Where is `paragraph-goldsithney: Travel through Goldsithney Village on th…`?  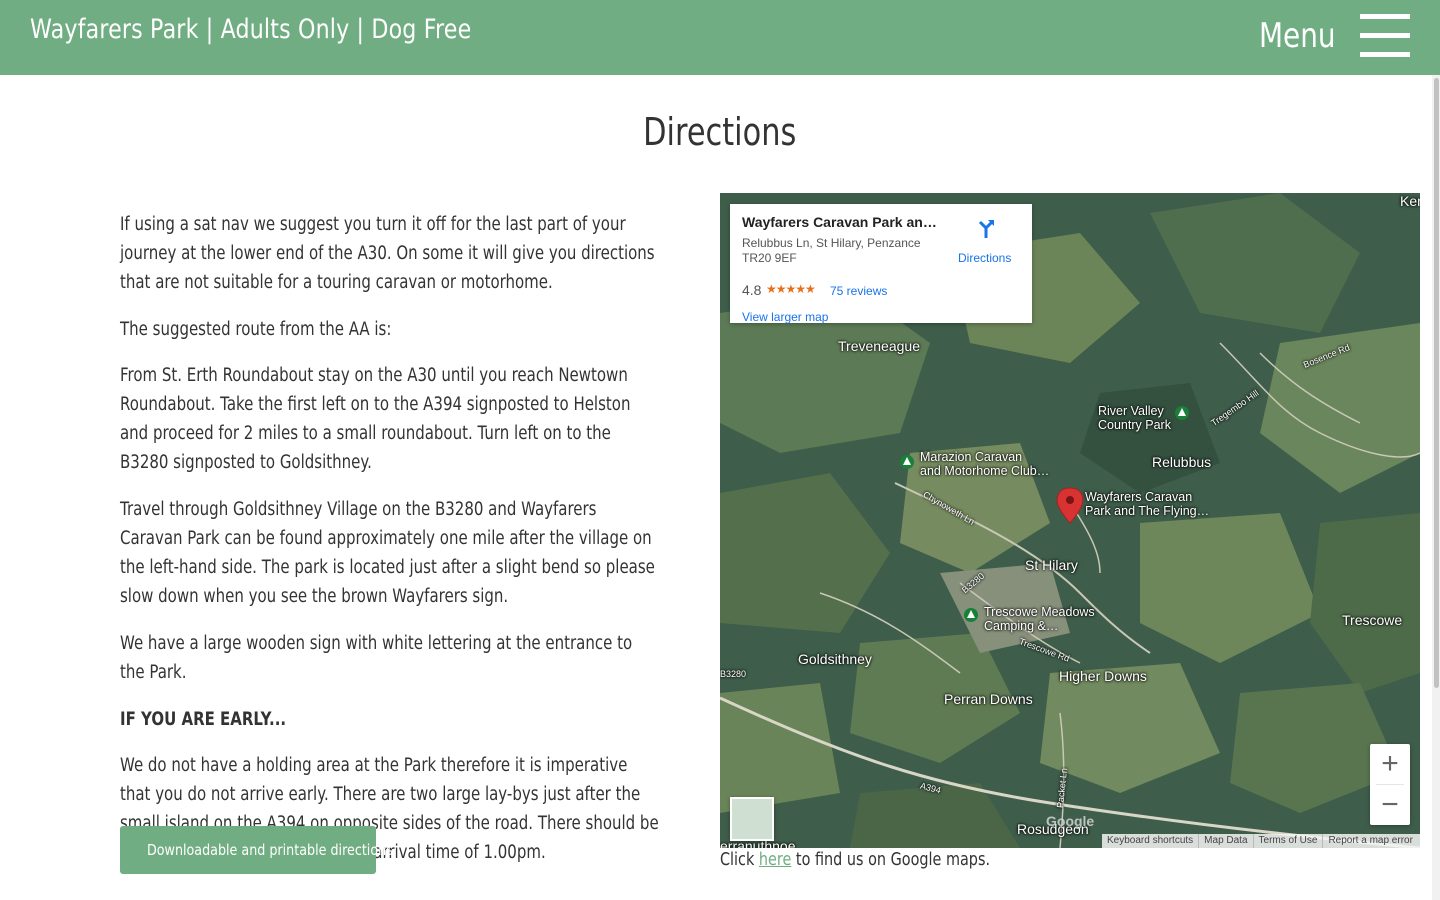
paragraph-goldsithney: Travel through Goldsithney Village on th… is located at coordinates (387, 553).